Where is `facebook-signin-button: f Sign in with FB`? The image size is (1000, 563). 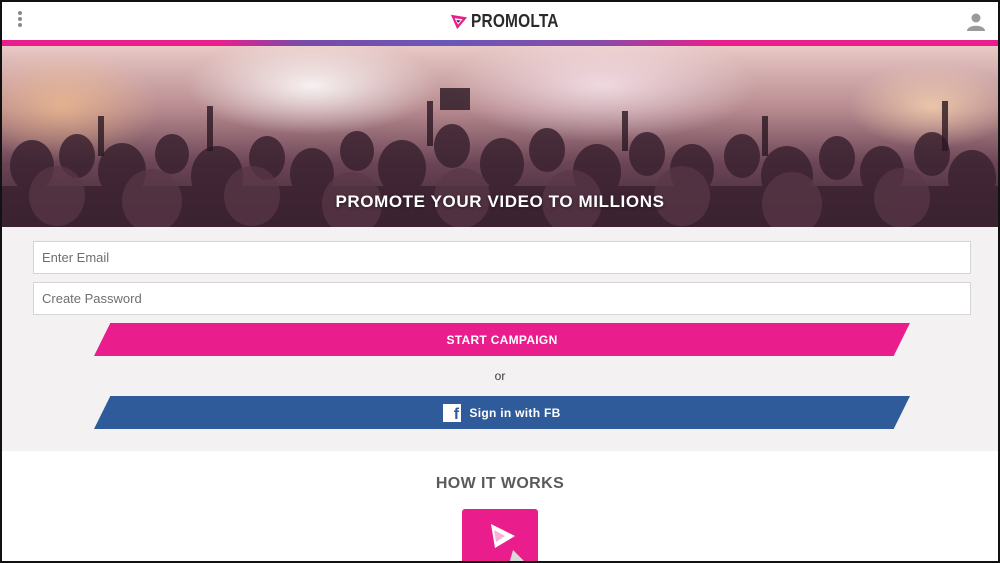 facebook-signin-button: f Sign in with FB is located at coordinates (502, 412).